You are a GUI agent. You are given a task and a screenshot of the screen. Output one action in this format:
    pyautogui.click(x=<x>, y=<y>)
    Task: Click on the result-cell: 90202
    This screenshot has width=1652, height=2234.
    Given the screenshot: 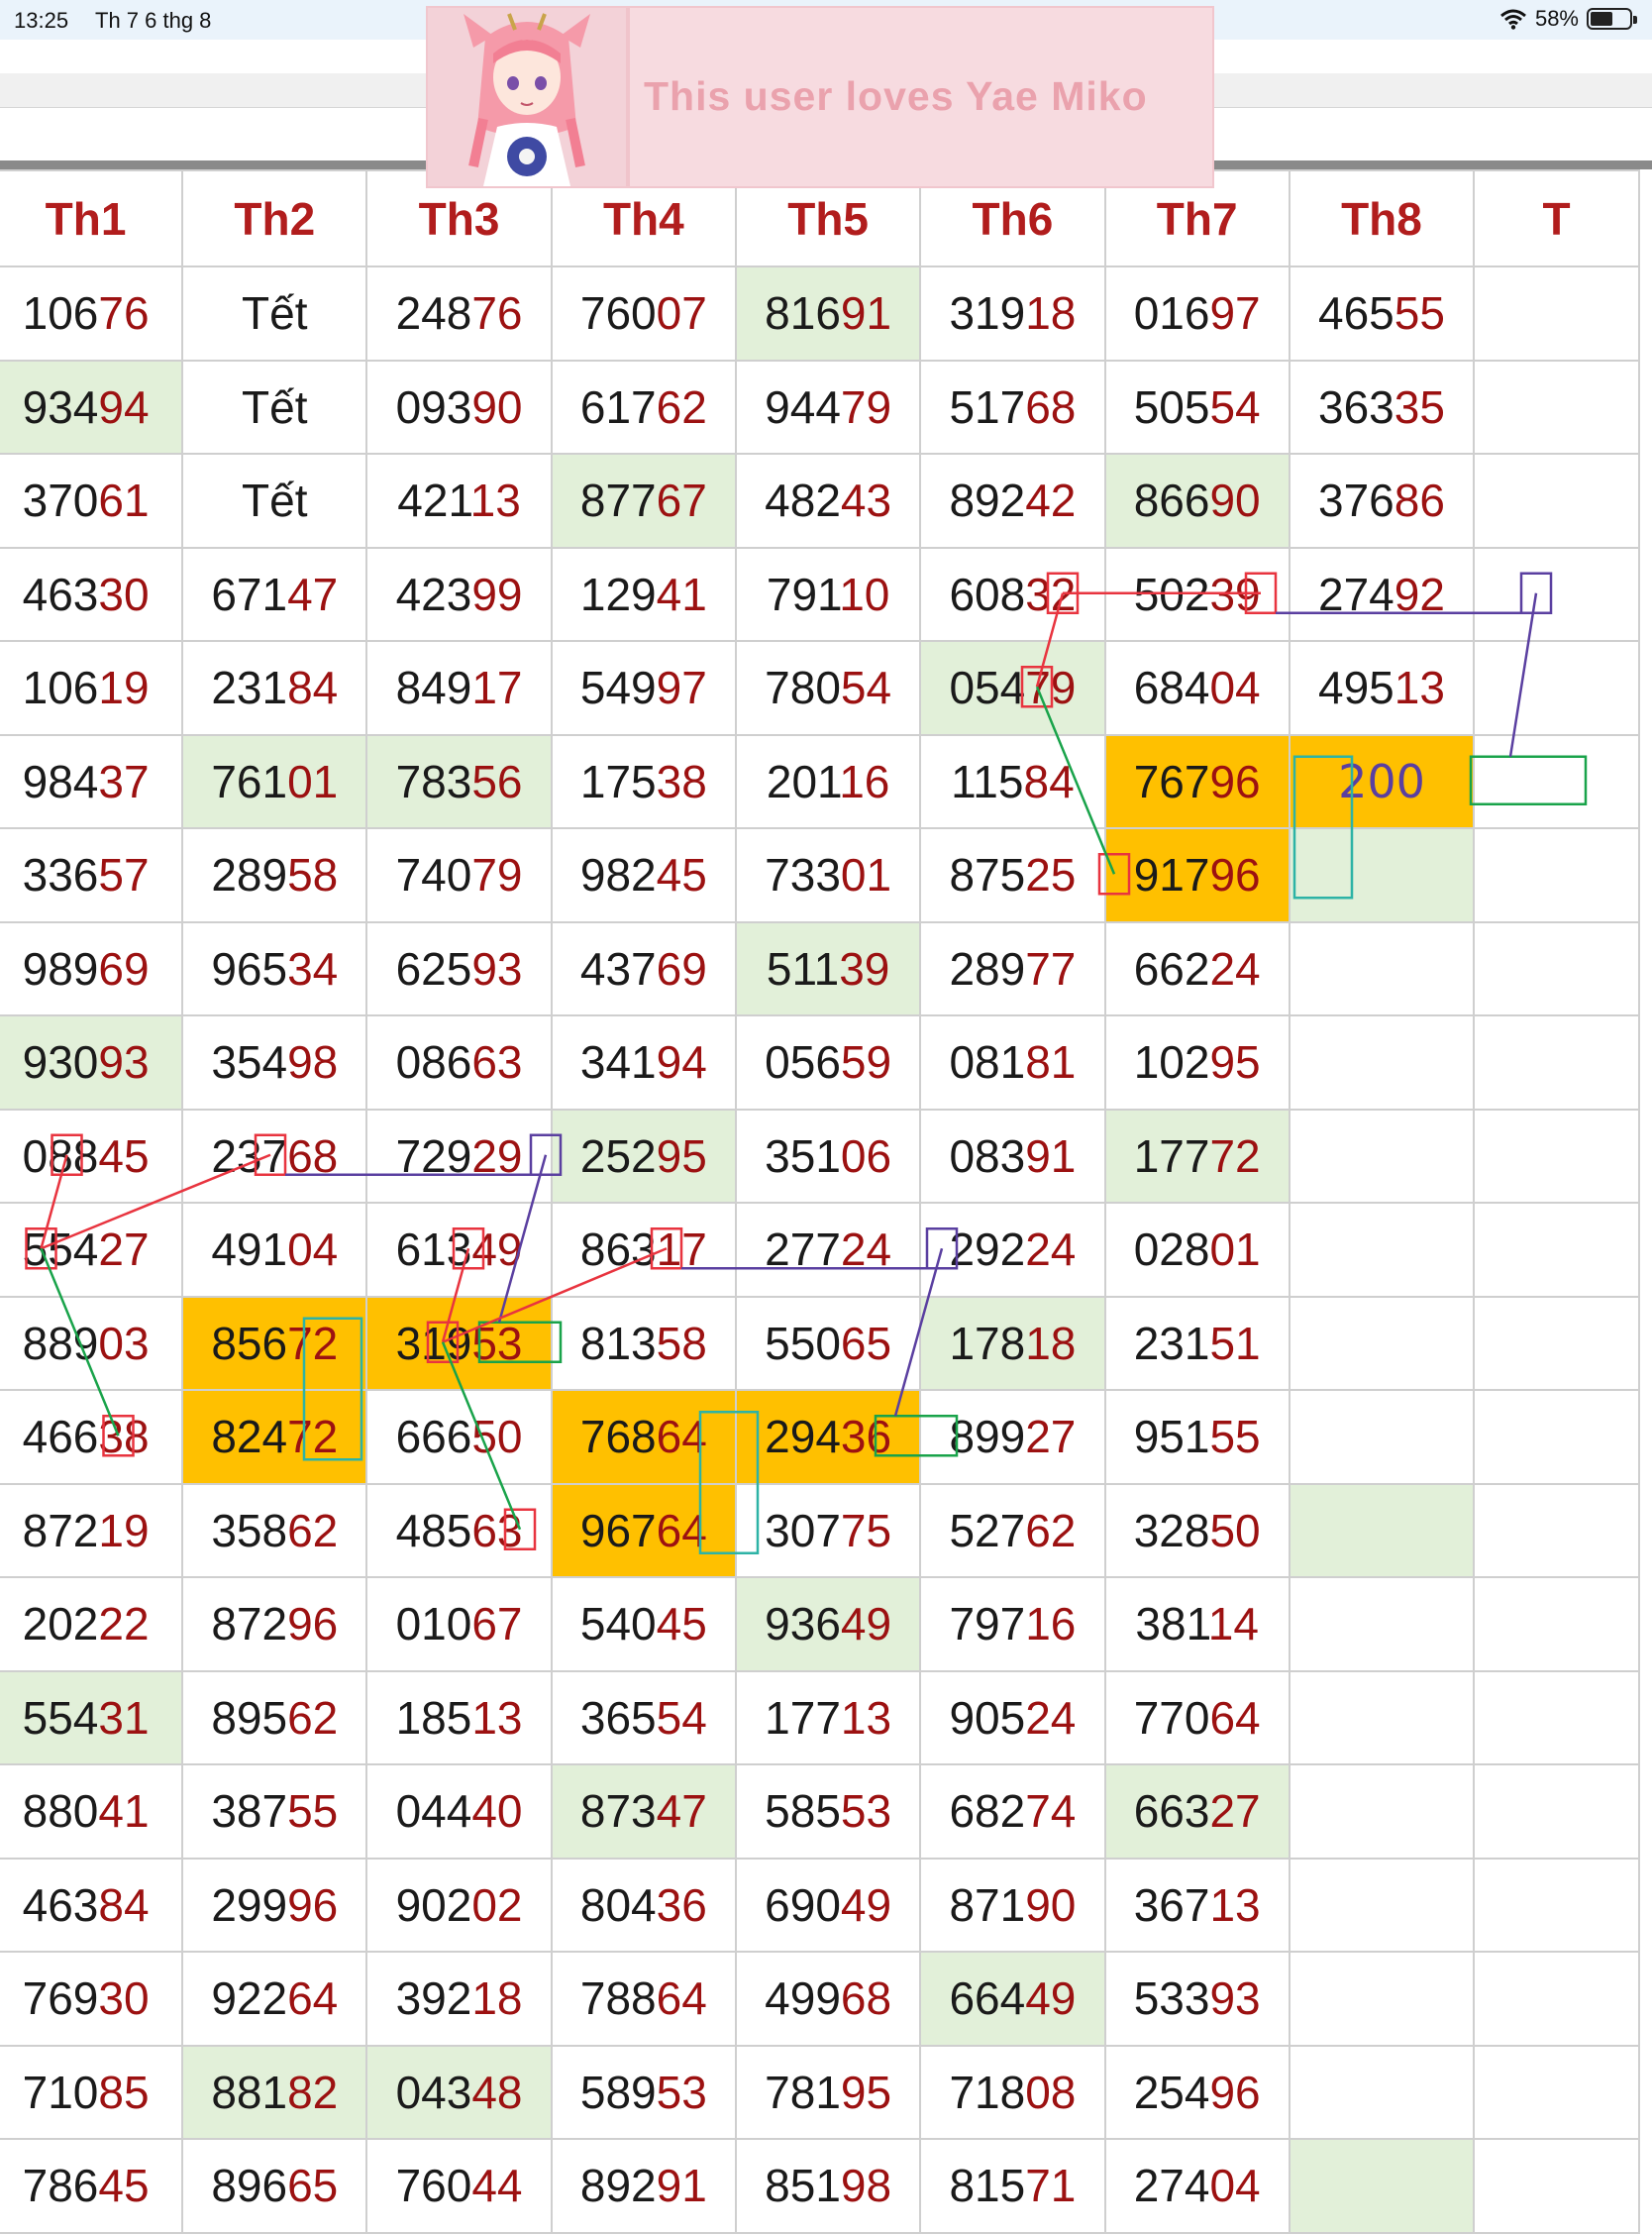 What is the action you would take?
    pyautogui.click(x=459, y=1905)
    